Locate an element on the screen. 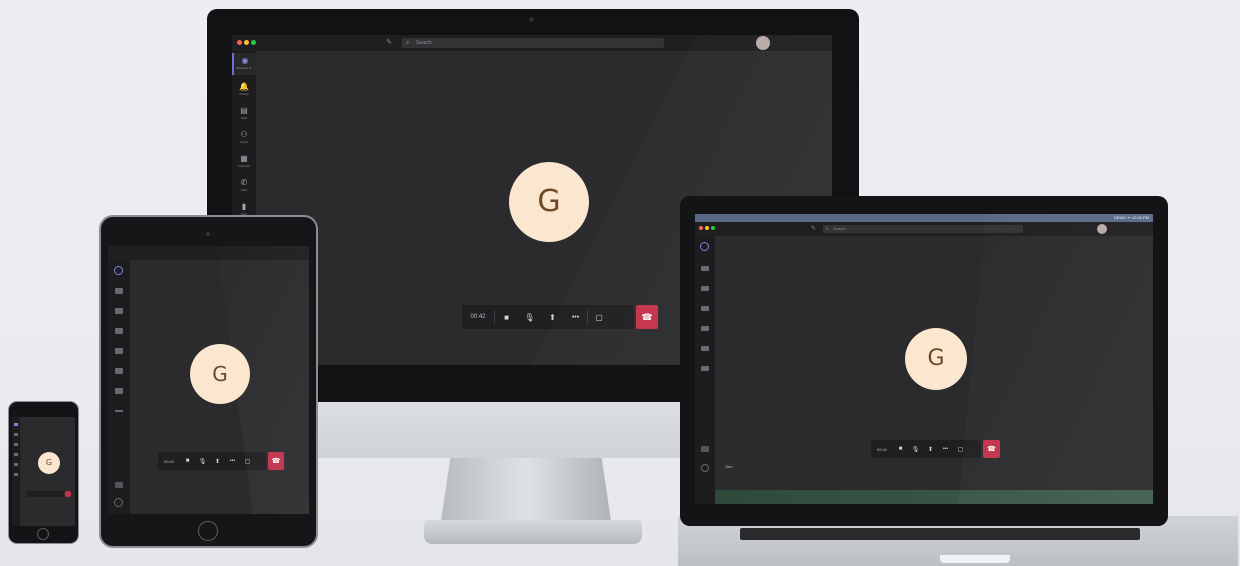  rail-item-chat: ▤ Chat is located at coordinates (244, 114).